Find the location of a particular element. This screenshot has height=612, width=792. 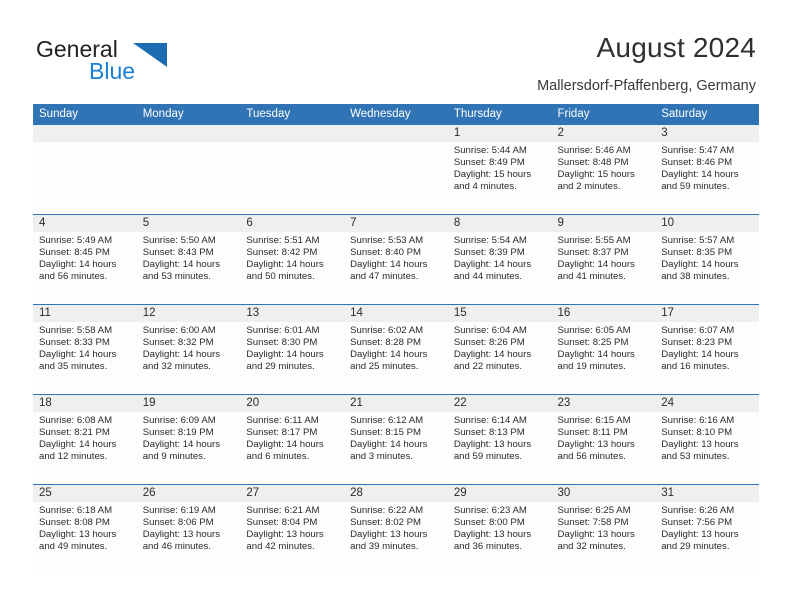

day-number: 22 is located at coordinates (500, 403).